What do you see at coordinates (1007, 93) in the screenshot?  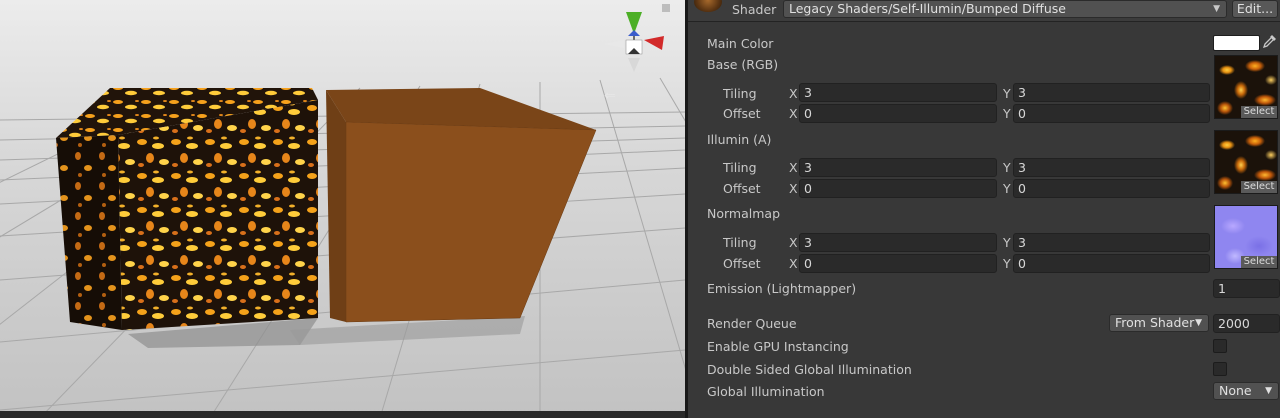 I see `base-tiling-y-label: Y` at bounding box center [1007, 93].